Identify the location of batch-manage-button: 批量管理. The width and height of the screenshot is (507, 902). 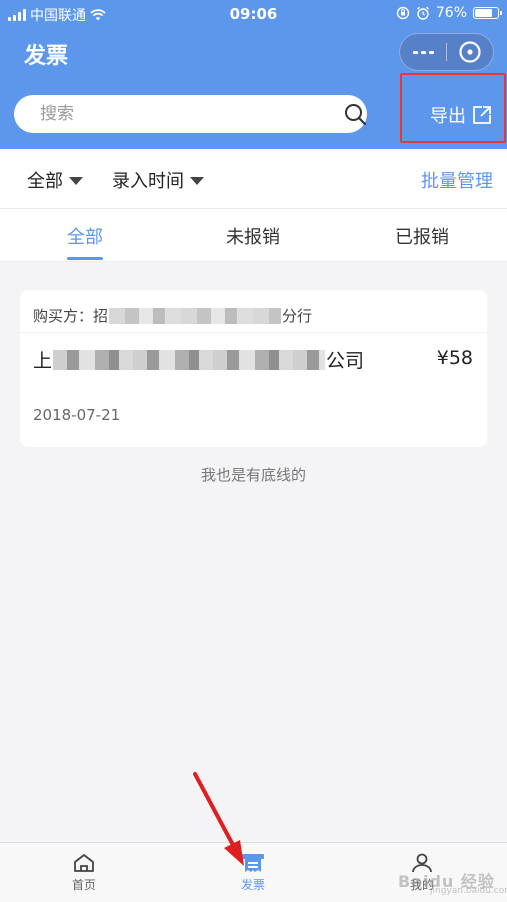
(457, 180).